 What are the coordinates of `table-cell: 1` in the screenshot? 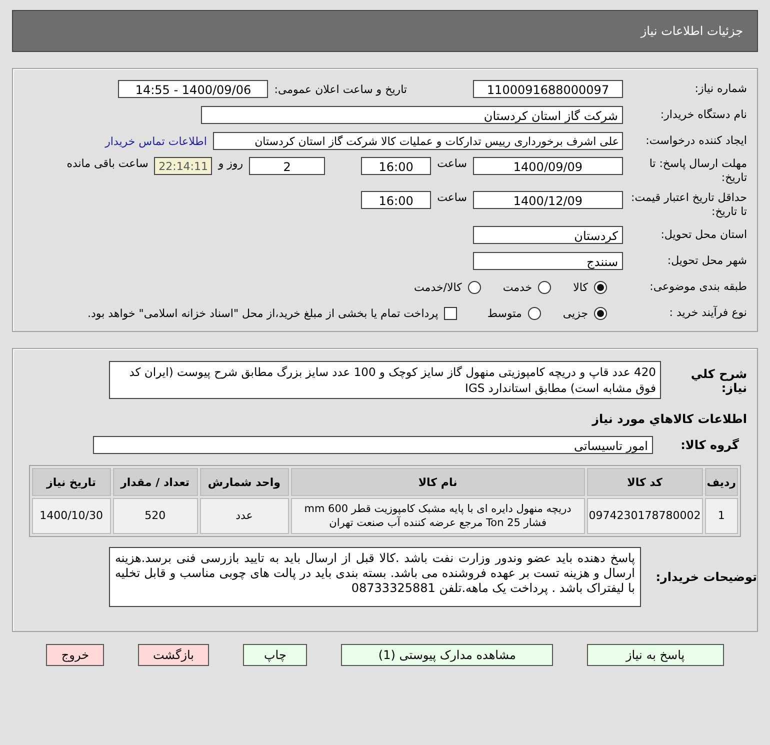 It's located at (721, 516).